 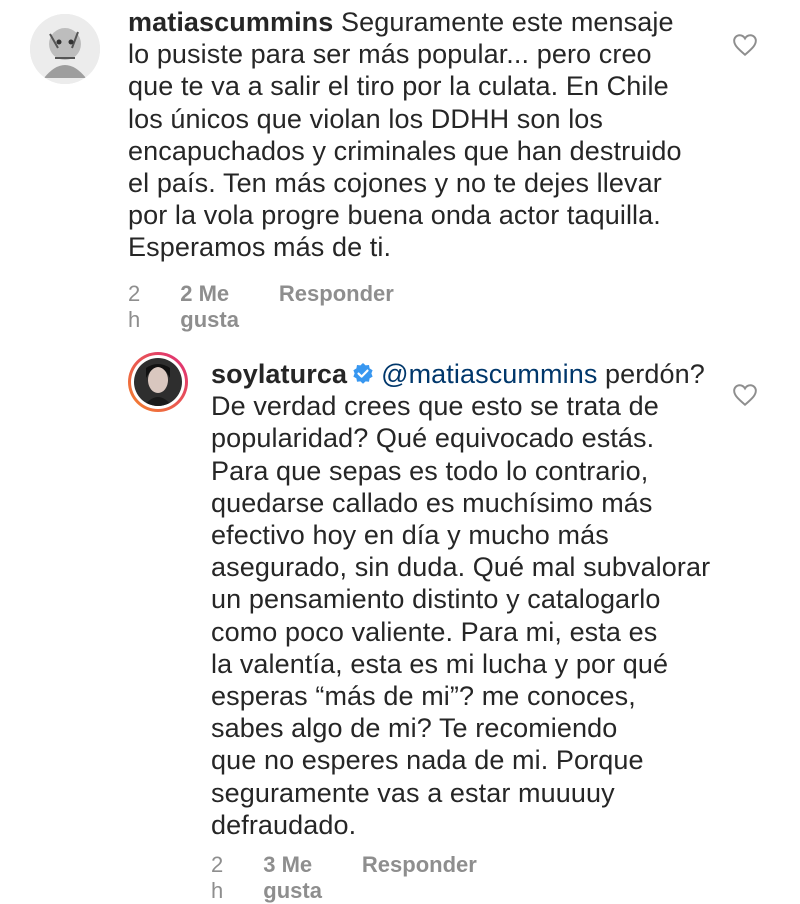 What do you see at coordinates (363, 373) in the screenshot?
I see `verified-badge-icon` at bounding box center [363, 373].